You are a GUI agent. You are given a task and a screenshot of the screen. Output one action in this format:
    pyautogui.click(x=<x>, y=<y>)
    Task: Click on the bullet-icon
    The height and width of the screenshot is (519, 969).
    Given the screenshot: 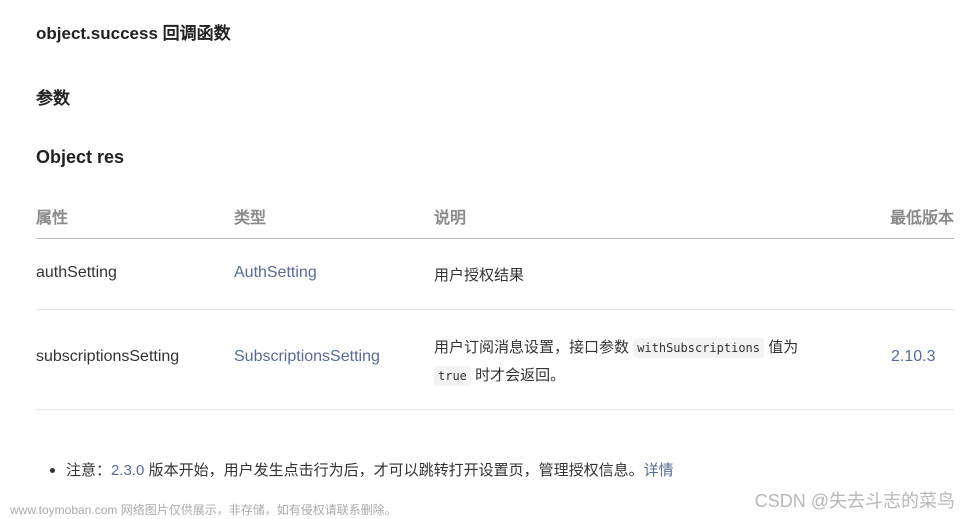 What is the action you would take?
    pyautogui.click(x=52, y=470)
    